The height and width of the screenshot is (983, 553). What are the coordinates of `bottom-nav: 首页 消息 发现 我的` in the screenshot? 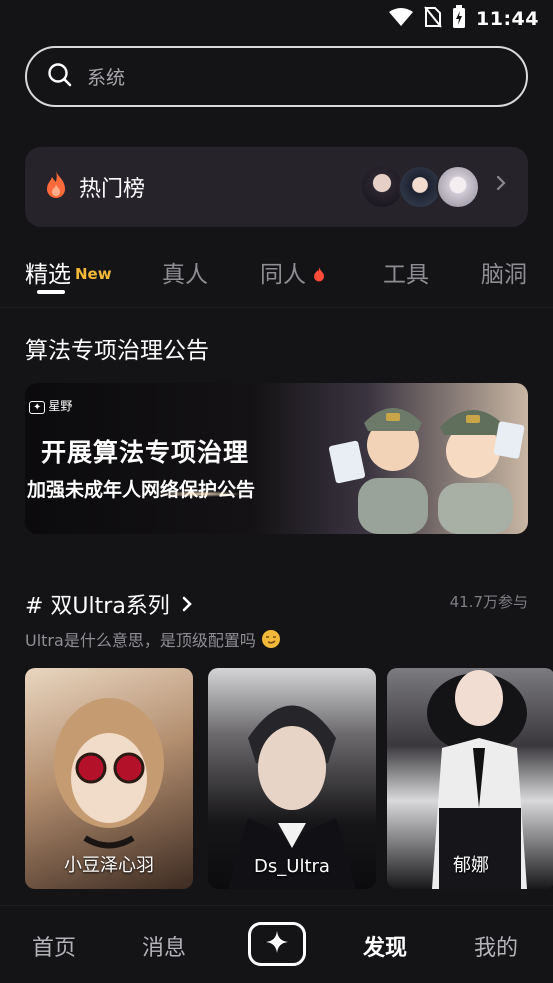 It's located at (276, 944).